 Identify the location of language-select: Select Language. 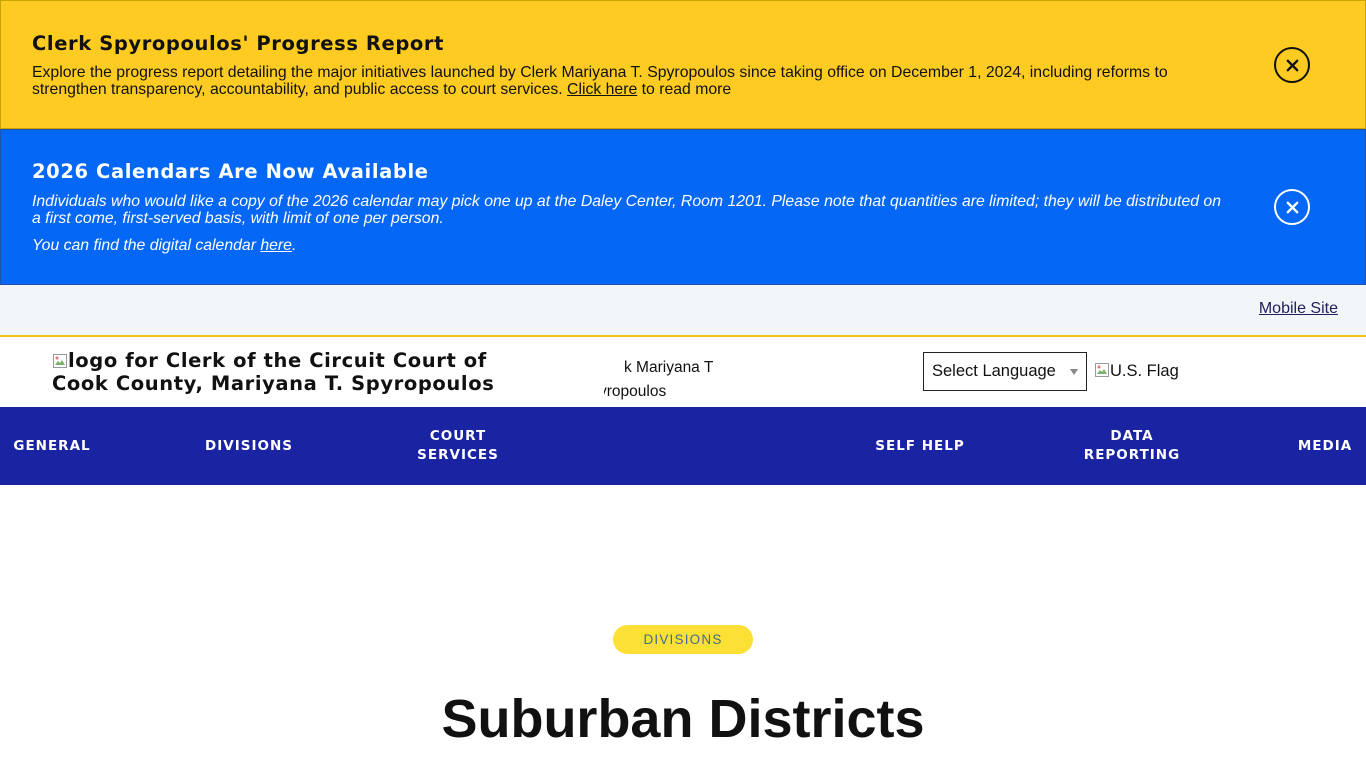
(1005, 371).